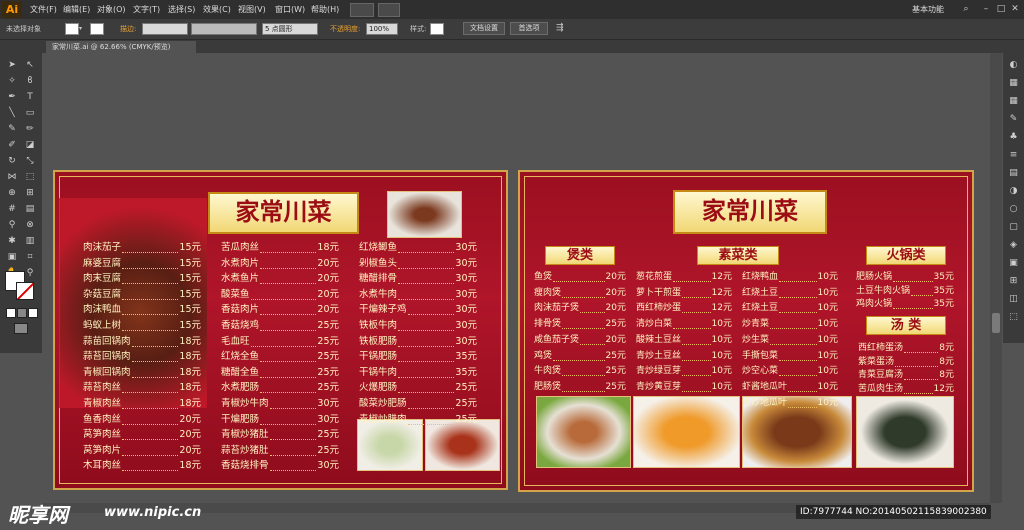 The width and height of the screenshot is (1024, 530). I want to click on menu-item-name: 水煮牛肉, so click(378, 294).